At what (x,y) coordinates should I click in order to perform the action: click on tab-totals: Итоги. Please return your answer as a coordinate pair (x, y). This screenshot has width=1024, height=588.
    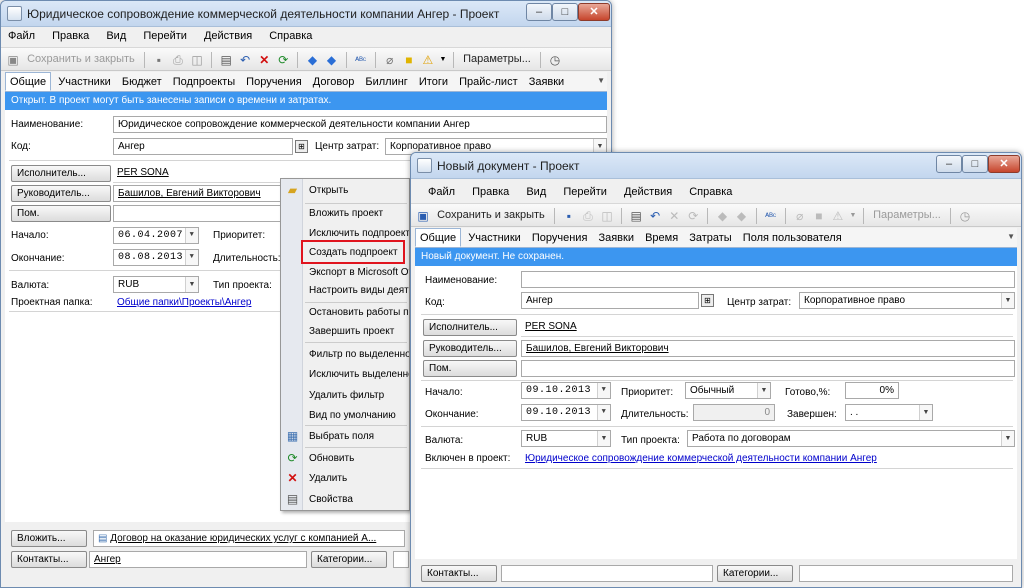
    Looking at the image, I should click on (433, 81).